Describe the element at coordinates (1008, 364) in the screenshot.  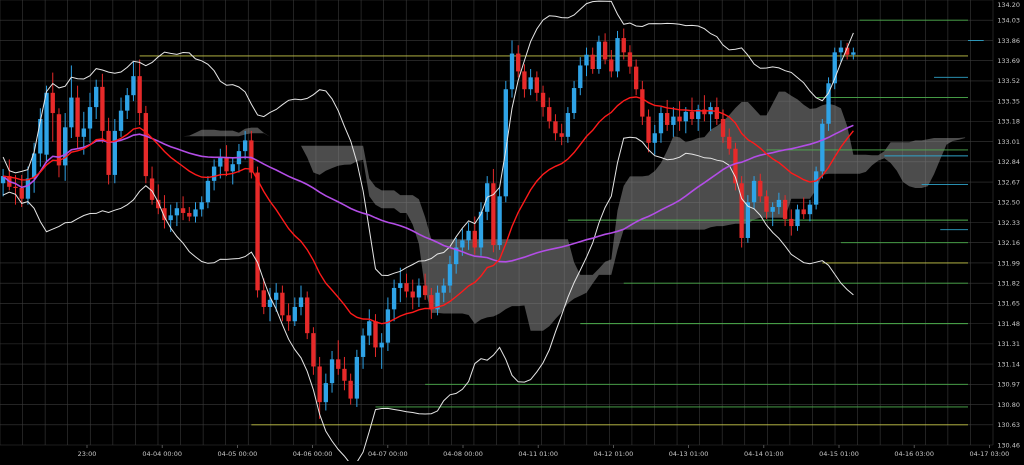
I see `y-tick-label: 131.14` at that location.